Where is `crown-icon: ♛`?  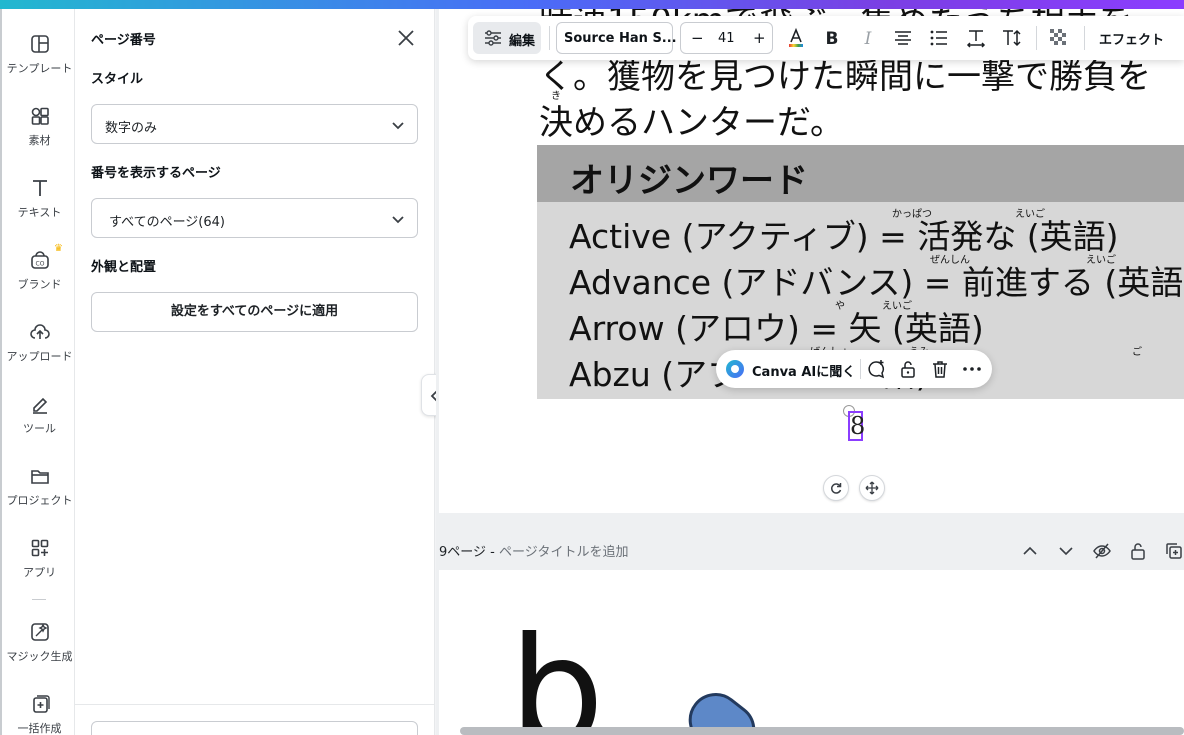 crown-icon: ♛ is located at coordinates (58, 248).